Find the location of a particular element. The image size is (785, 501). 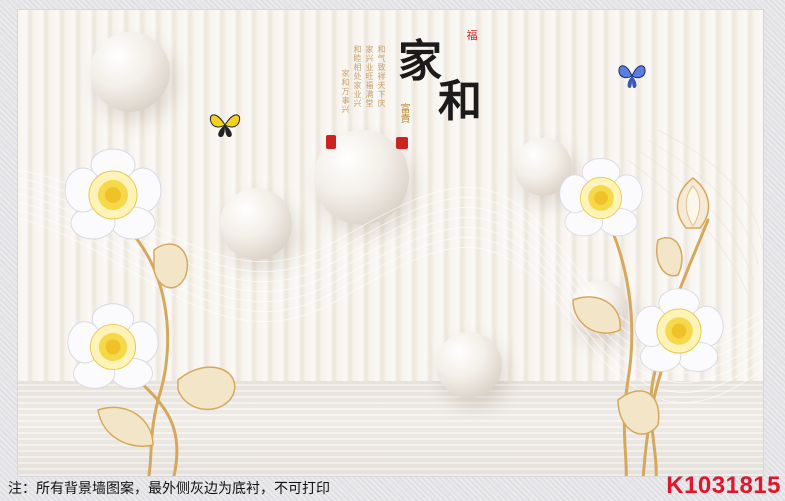

lotus-bud is located at coordinates (693, 203).